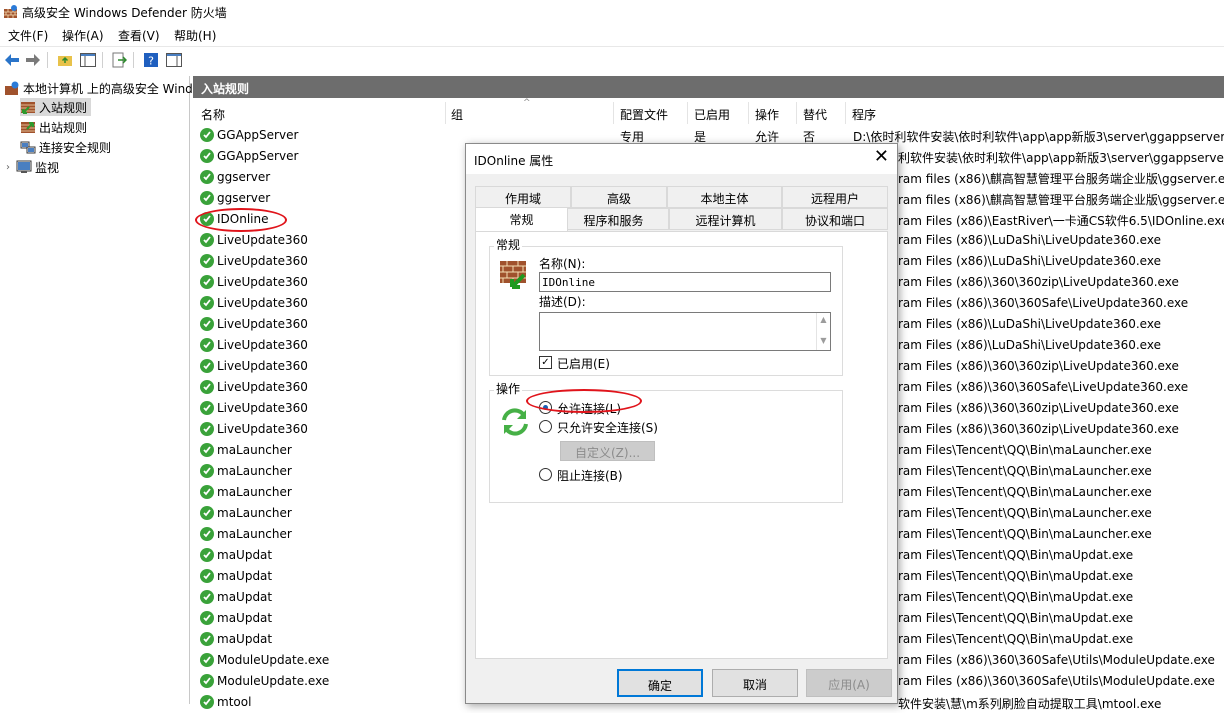  Describe the element at coordinates (195, 35) in the screenshot. I see `menu-help: 帮助(H)` at that location.